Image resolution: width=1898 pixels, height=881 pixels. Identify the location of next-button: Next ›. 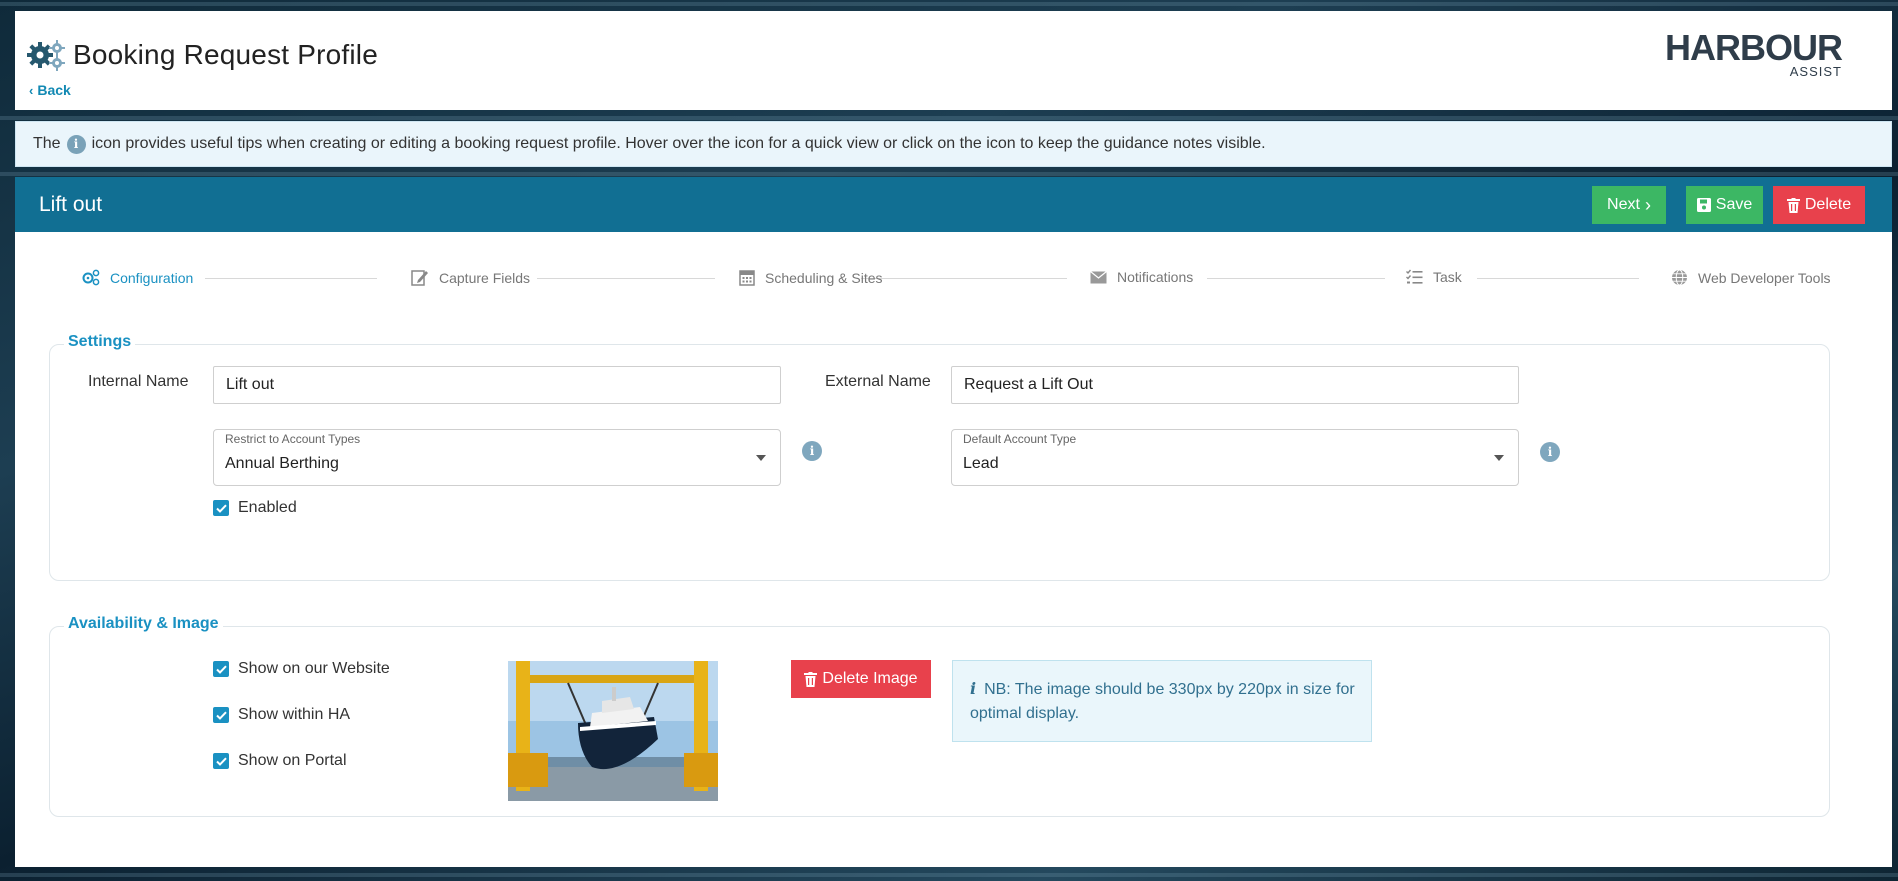
(1629, 205).